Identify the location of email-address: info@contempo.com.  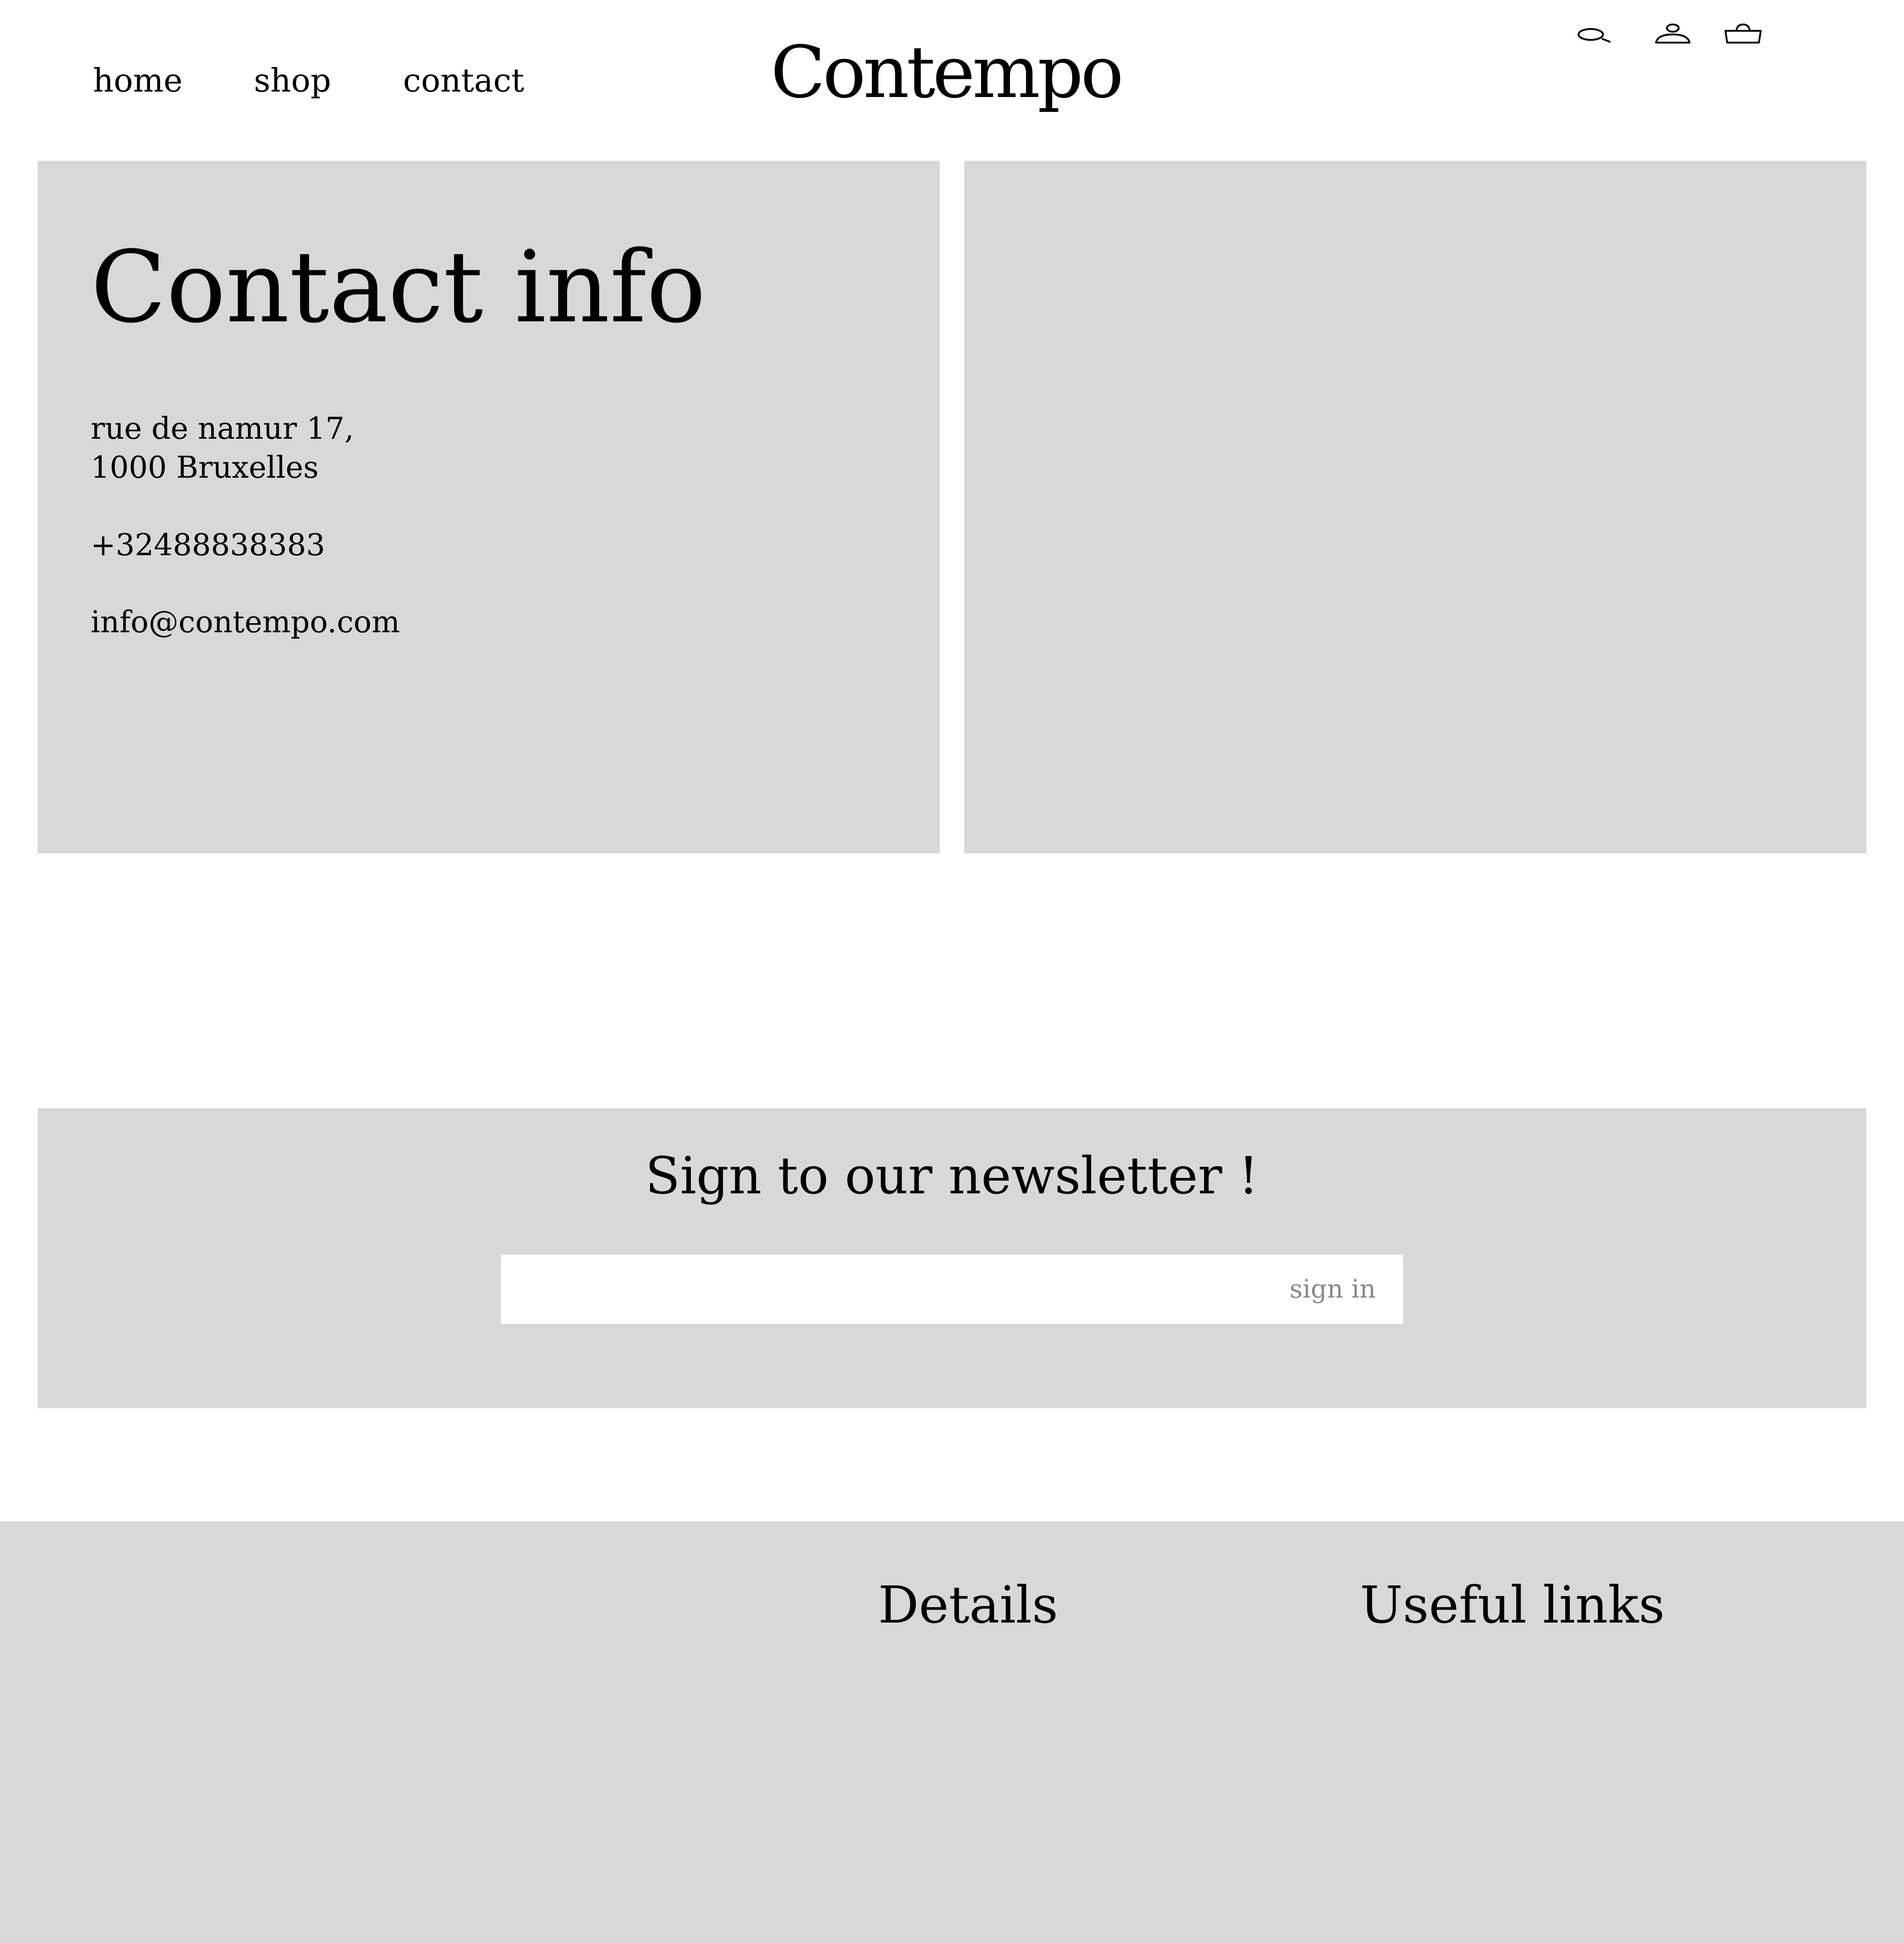
(246, 623).